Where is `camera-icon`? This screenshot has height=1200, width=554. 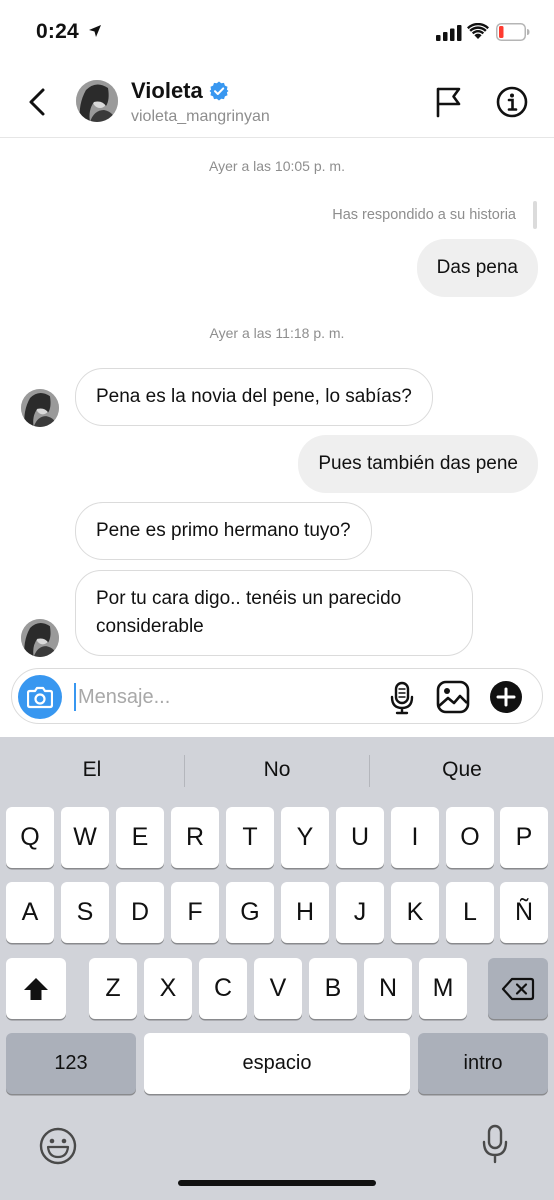
camera-icon is located at coordinates (40, 697).